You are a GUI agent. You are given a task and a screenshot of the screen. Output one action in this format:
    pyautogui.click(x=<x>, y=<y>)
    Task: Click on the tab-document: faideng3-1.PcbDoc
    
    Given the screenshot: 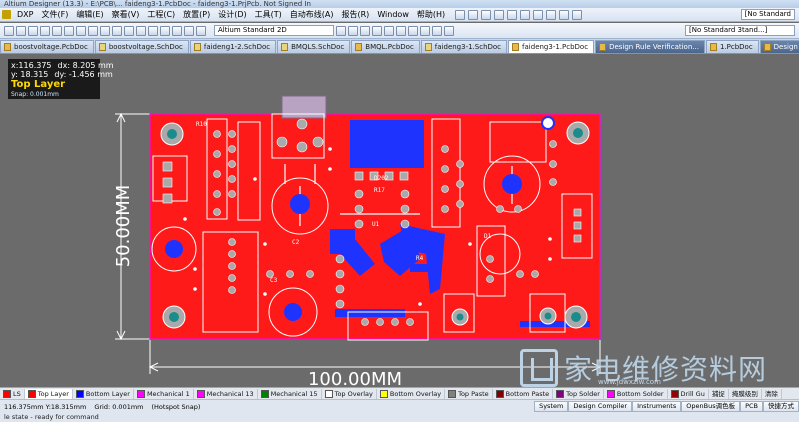 What is the action you would take?
    pyautogui.click(x=551, y=46)
    